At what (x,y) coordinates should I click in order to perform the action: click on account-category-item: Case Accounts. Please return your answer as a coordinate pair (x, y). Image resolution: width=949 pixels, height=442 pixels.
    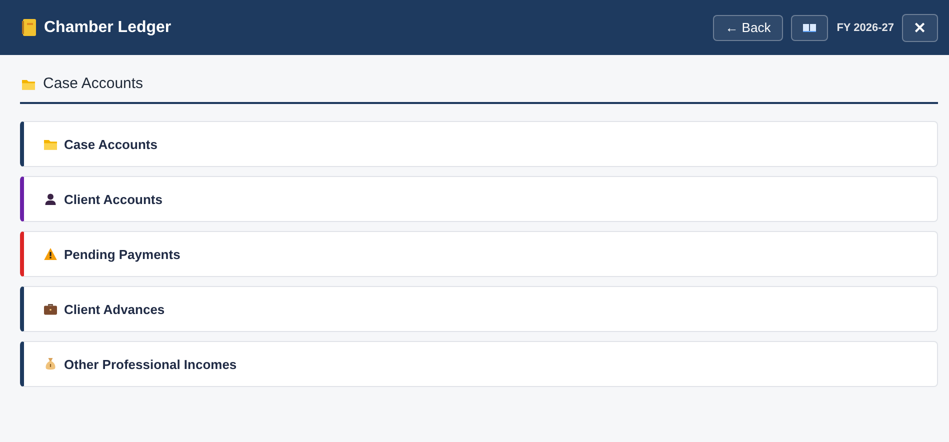
    Looking at the image, I should click on (479, 144).